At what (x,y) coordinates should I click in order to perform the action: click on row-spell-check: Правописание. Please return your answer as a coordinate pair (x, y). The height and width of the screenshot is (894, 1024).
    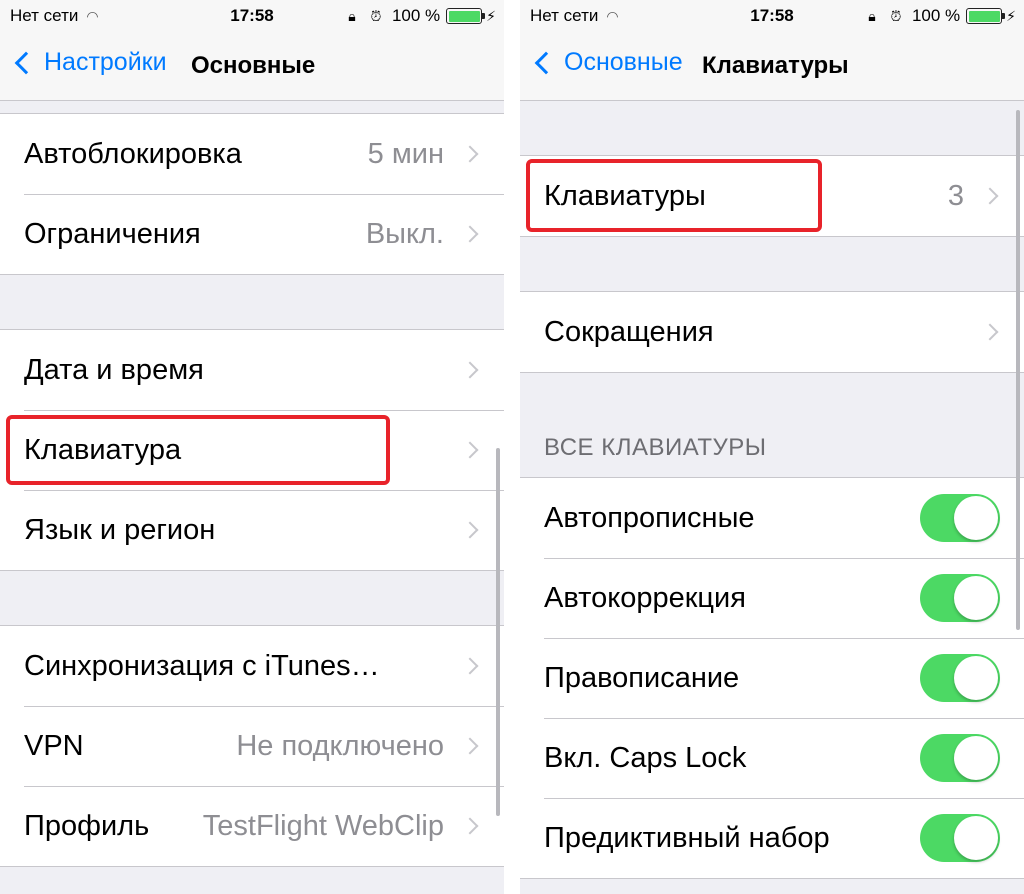
    Looking at the image, I should click on (772, 678).